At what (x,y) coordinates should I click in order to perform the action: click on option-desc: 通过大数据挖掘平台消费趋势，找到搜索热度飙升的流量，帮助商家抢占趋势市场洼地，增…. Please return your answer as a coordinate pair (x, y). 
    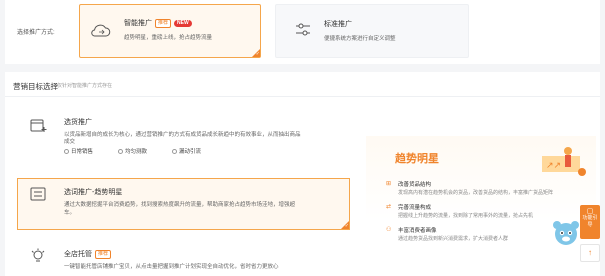
    Looking at the image, I should click on (180, 205).